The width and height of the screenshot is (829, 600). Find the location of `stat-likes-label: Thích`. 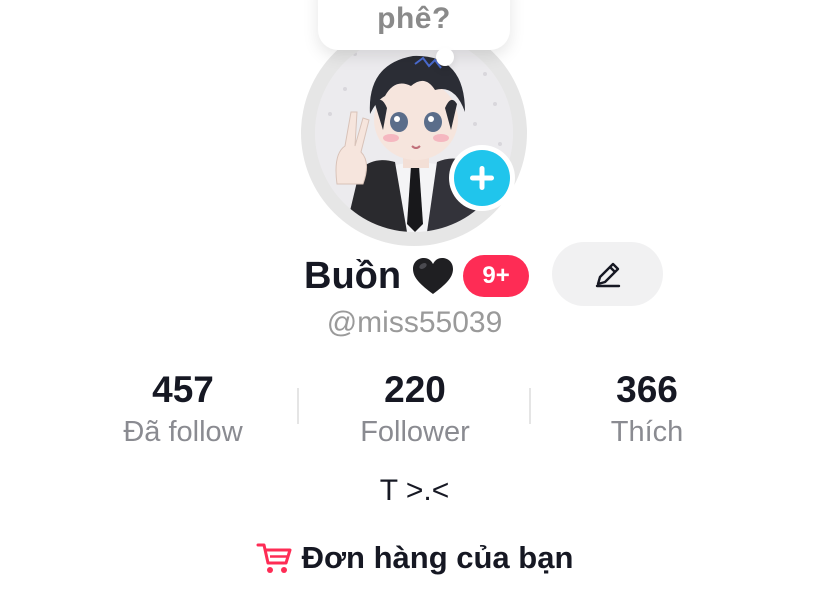

stat-likes-label: Thích is located at coordinates (647, 432).